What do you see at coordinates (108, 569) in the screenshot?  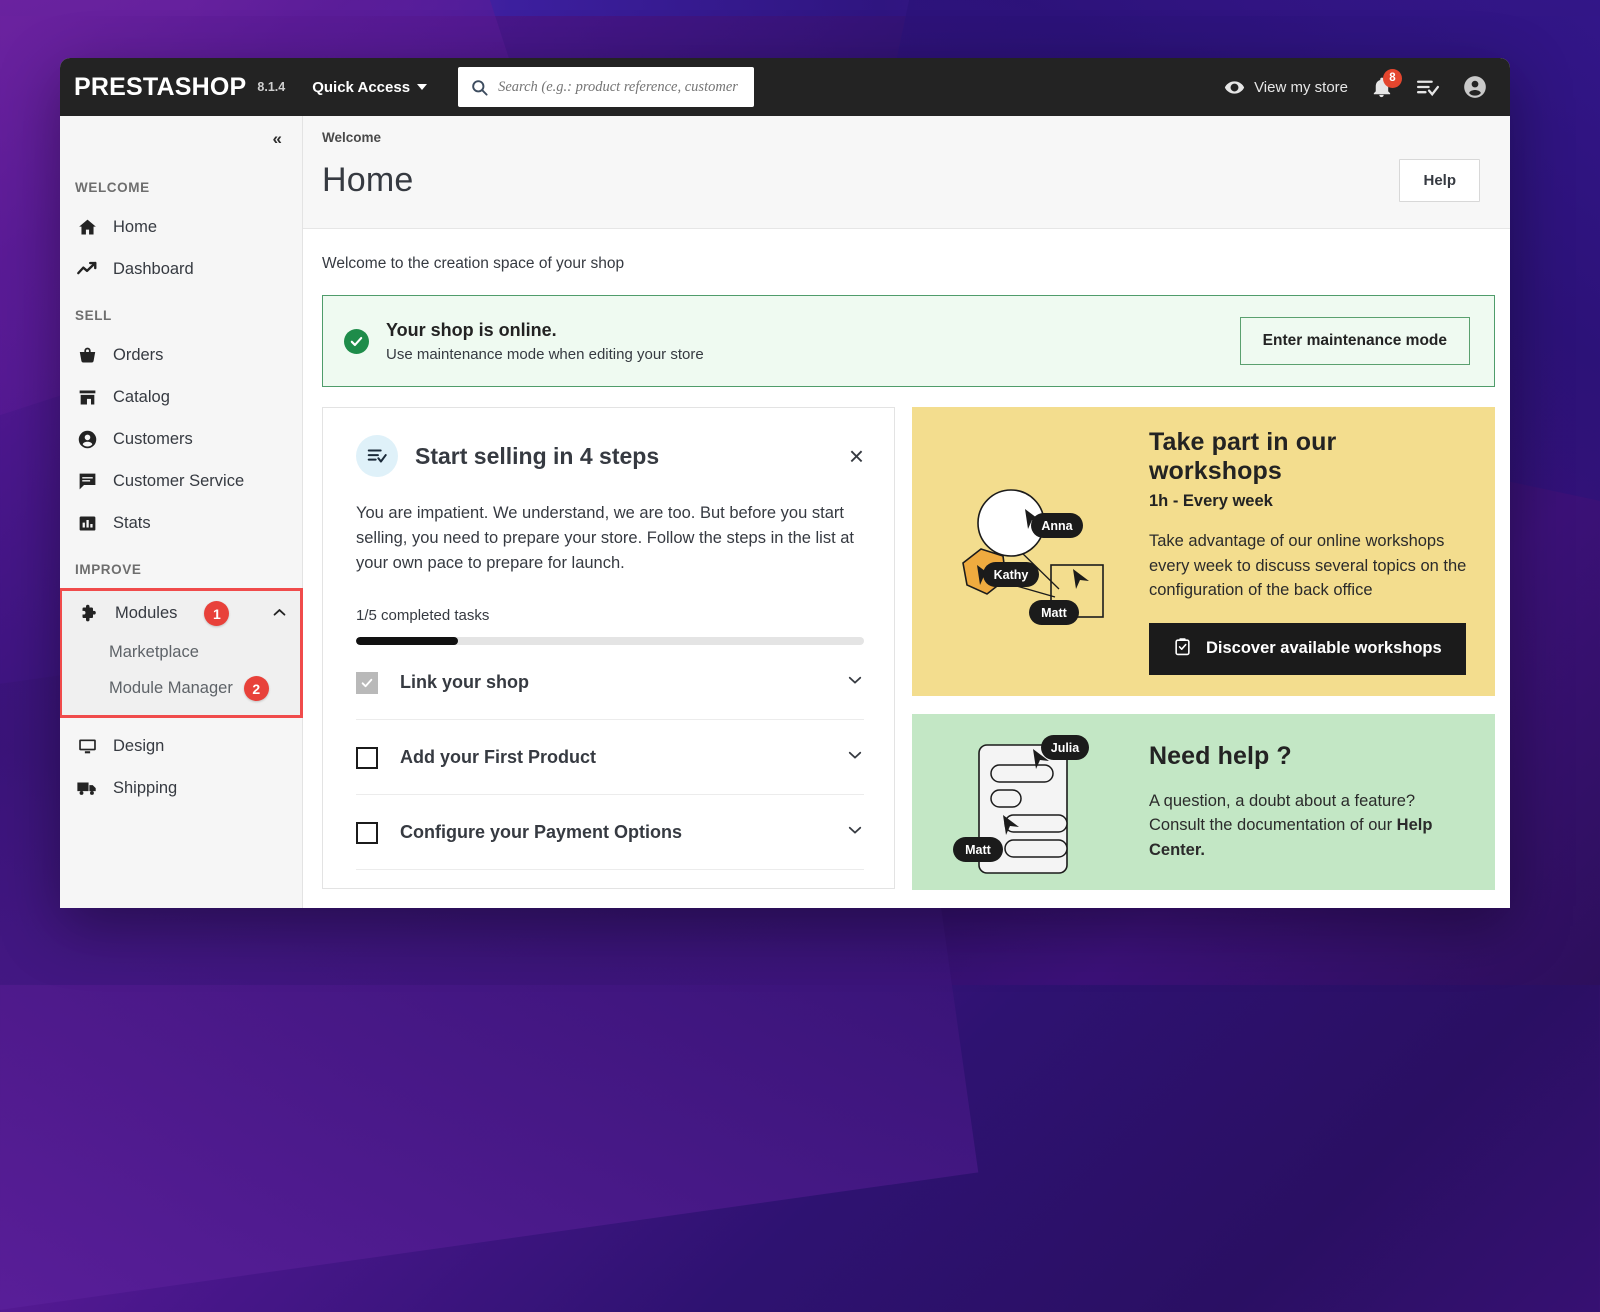 I see `sidebar-section-improve-title: IMPROVE` at bounding box center [108, 569].